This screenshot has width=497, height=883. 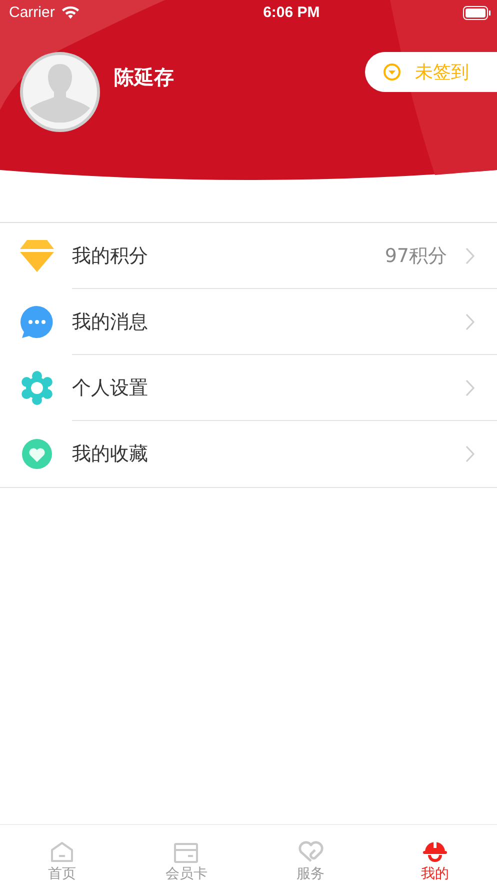 What do you see at coordinates (32, 12) in the screenshot?
I see `carrier-name: Carrier` at bounding box center [32, 12].